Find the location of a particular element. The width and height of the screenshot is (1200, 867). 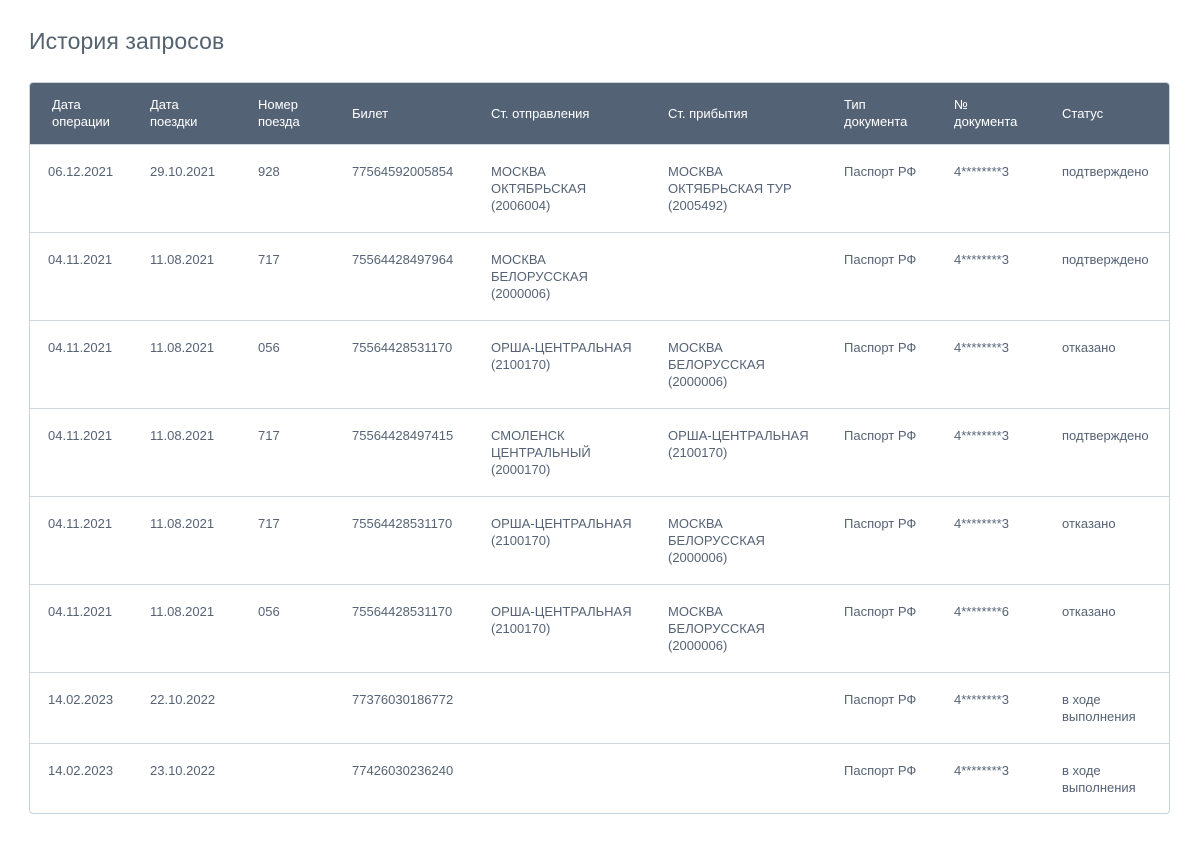

cell-ticket: 77564592005854 is located at coordinates (421, 187).